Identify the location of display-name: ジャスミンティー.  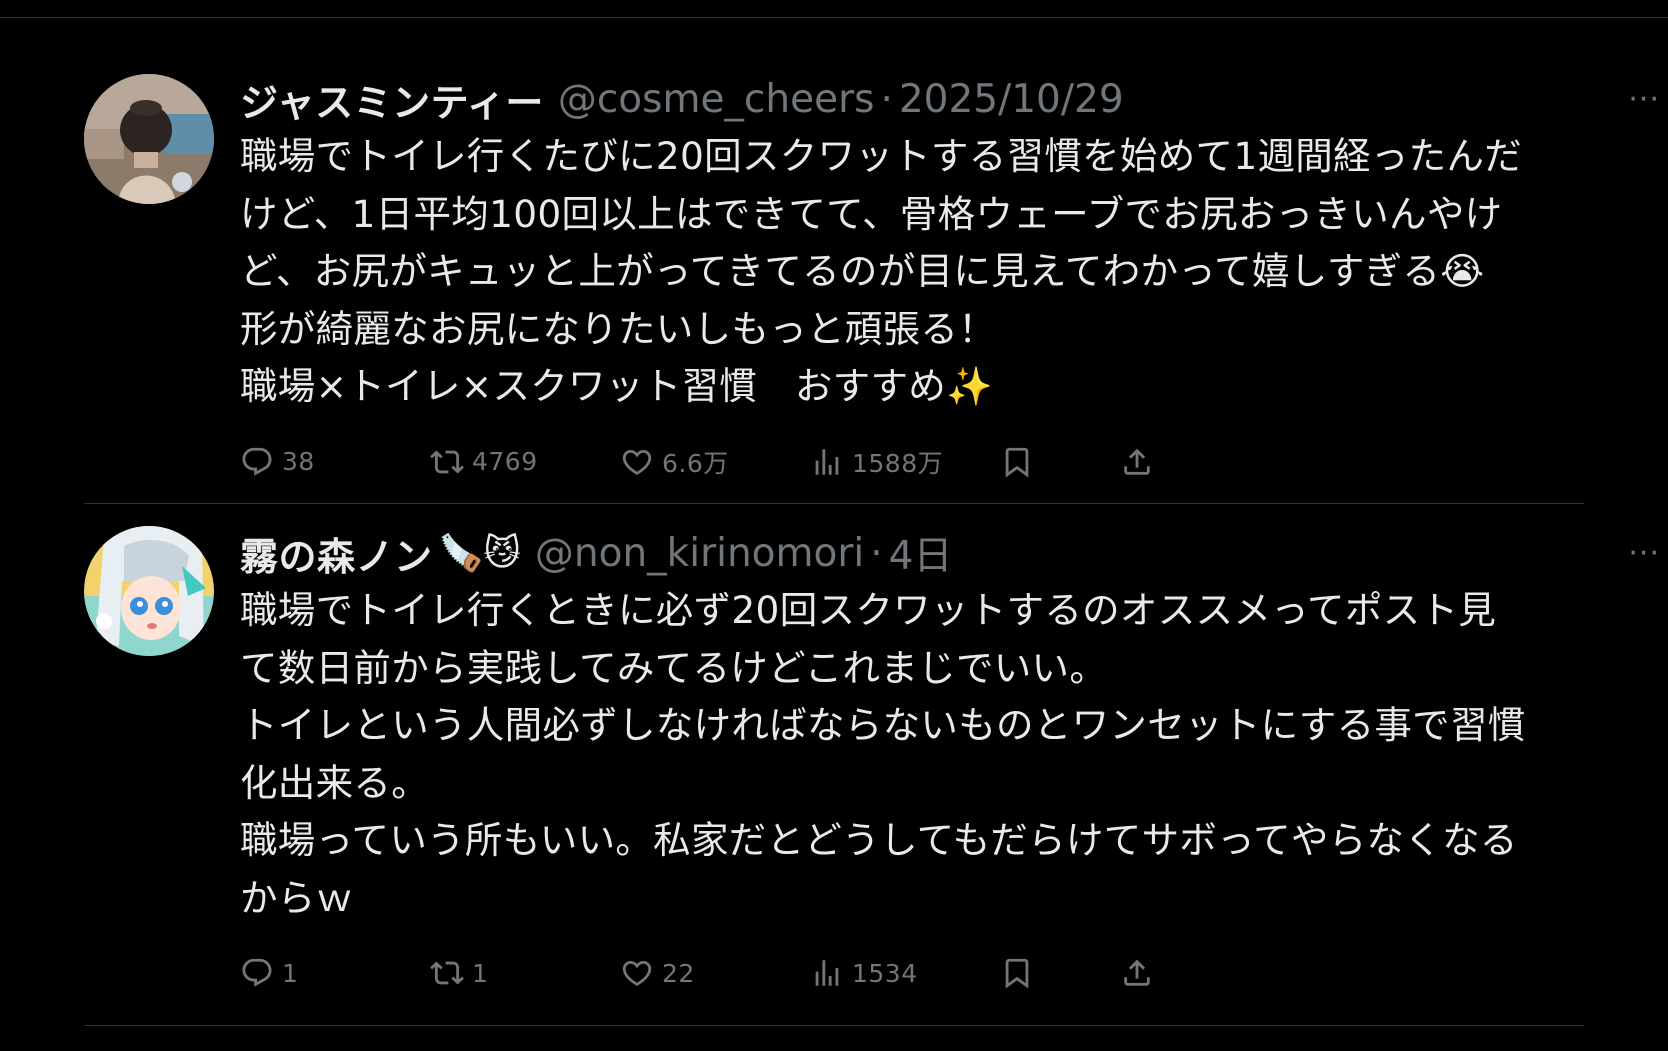
(392, 99).